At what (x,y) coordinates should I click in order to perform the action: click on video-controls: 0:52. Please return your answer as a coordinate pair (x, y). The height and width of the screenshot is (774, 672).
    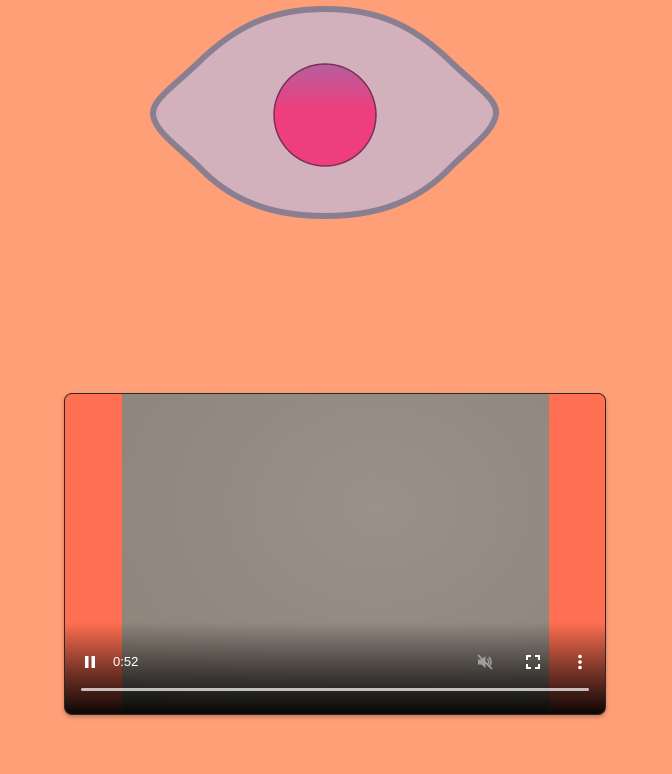
    Looking at the image, I should click on (335, 668).